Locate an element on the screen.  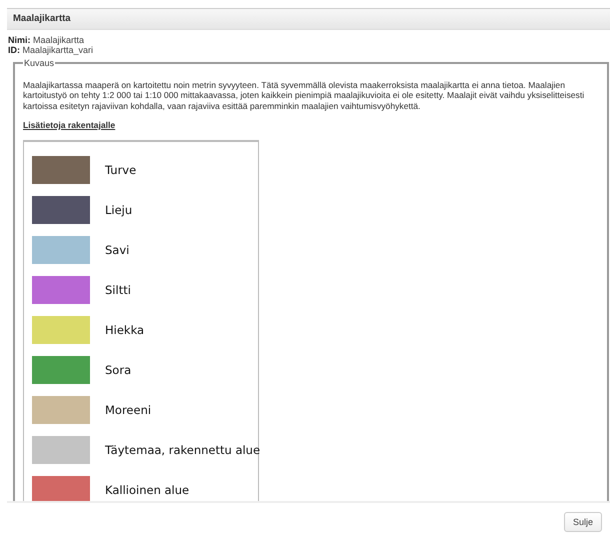
panel-legend: Kuvaus is located at coordinates (39, 63).